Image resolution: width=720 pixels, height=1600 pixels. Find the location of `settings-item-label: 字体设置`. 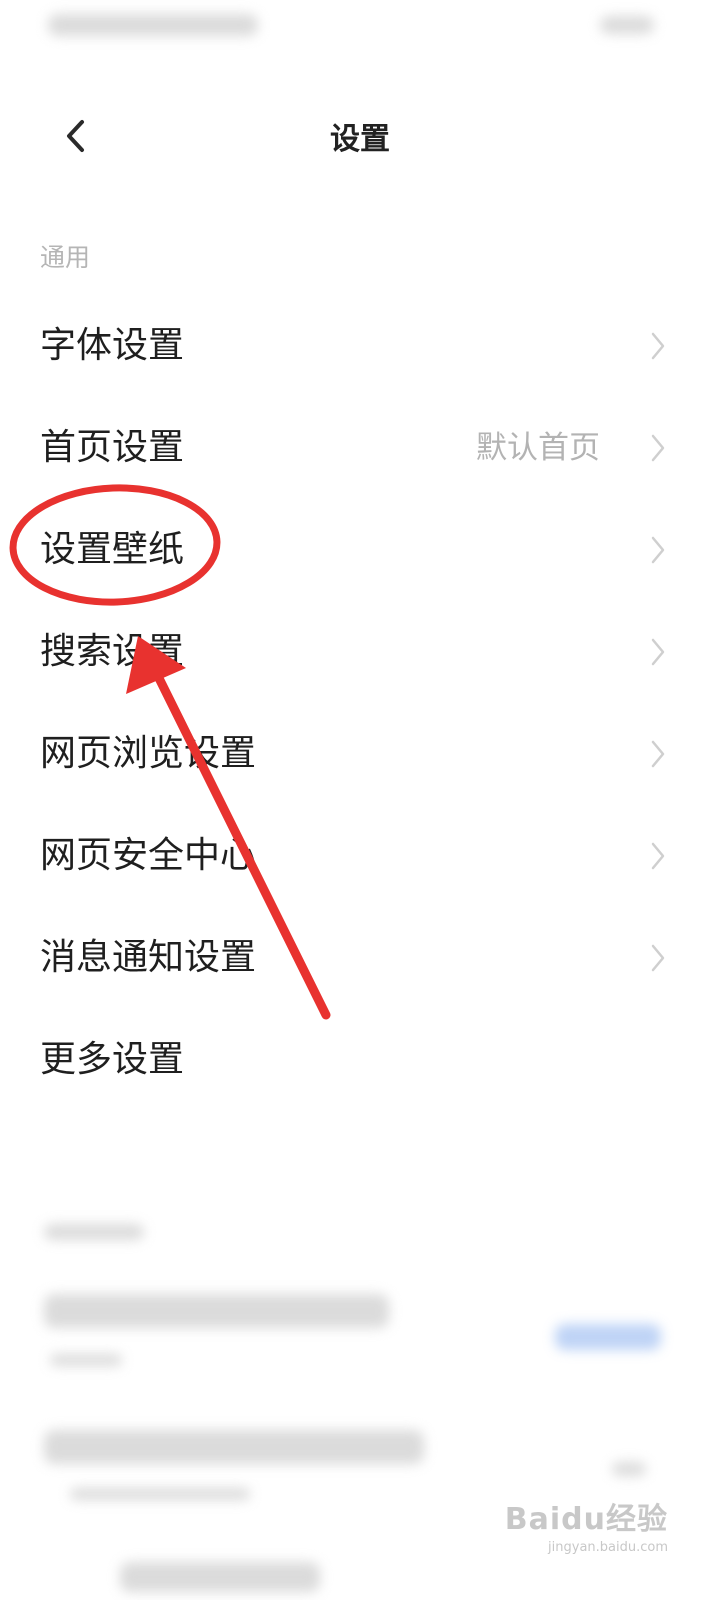

settings-item-label: 字体设置 is located at coordinates (112, 345).